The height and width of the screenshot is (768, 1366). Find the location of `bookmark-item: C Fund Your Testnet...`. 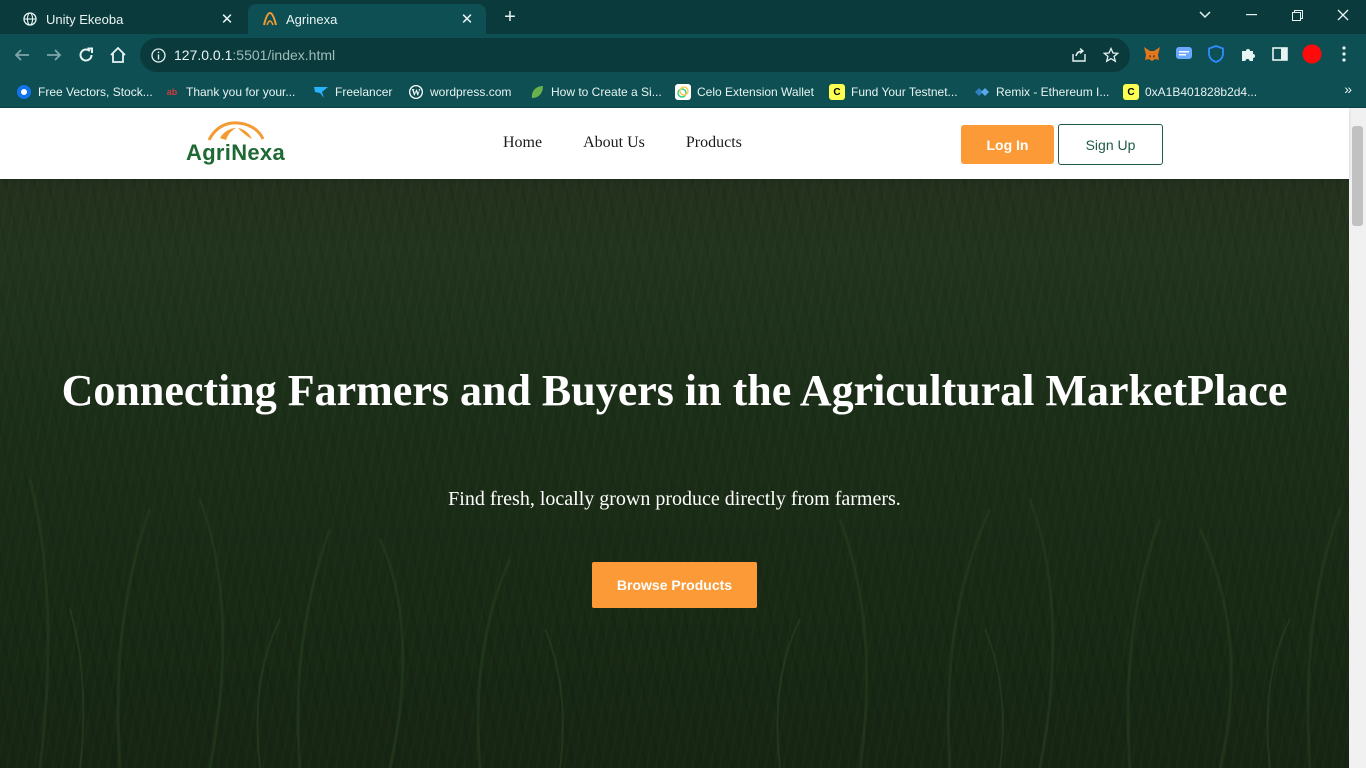

bookmark-item: C Fund Your Testnet... is located at coordinates (893, 92).